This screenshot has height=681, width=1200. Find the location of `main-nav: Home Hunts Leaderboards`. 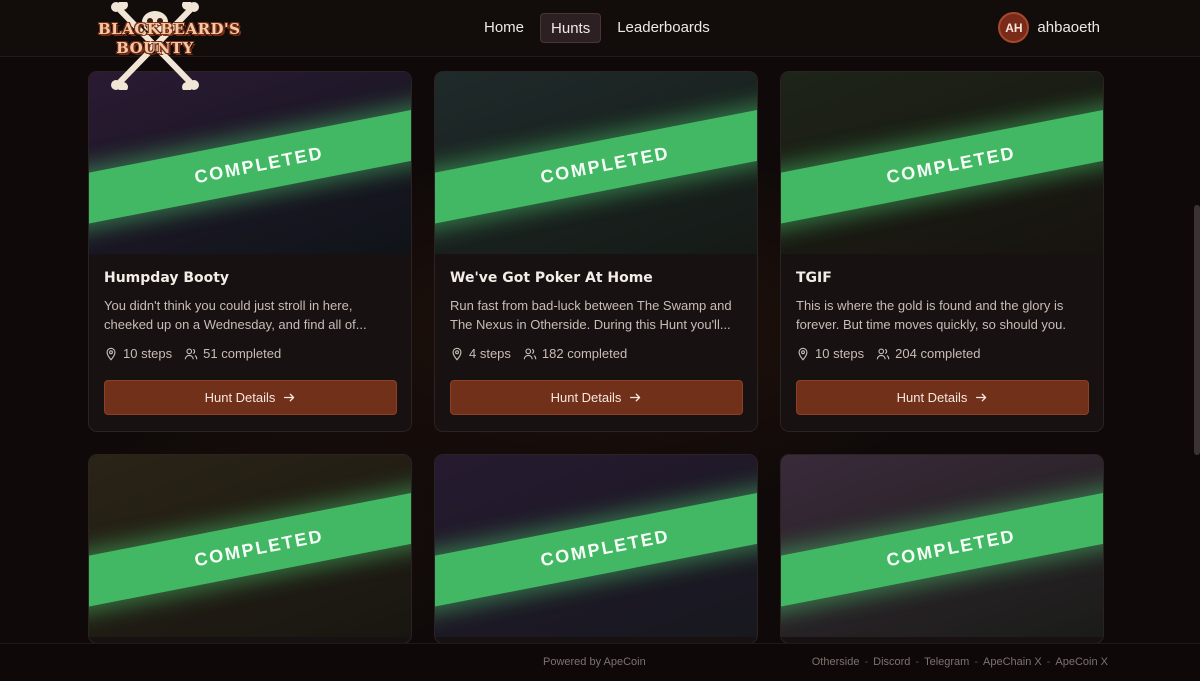

main-nav: Home Hunts Leaderboards is located at coordinates (597, 28).